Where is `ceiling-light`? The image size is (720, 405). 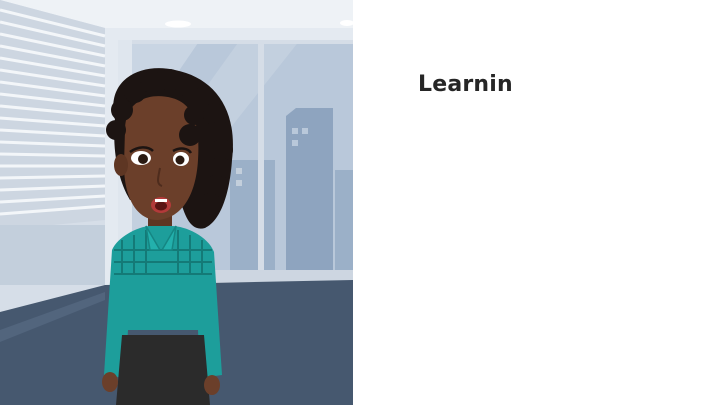
ceiling-light is located at coordinates (178, 24).